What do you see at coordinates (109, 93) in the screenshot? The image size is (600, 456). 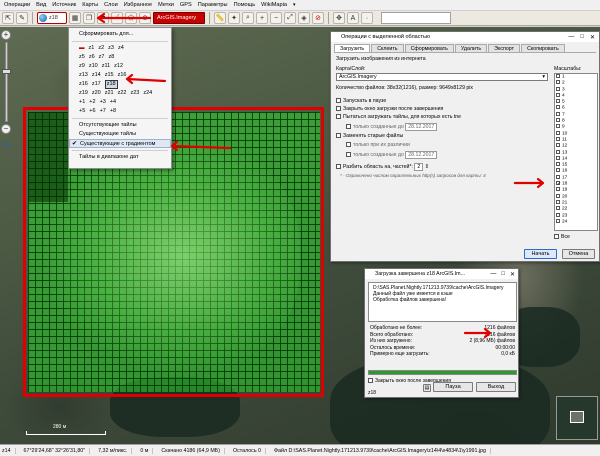 I see `dropdown-zoom-option: z21` at bounding box center [109, 93].